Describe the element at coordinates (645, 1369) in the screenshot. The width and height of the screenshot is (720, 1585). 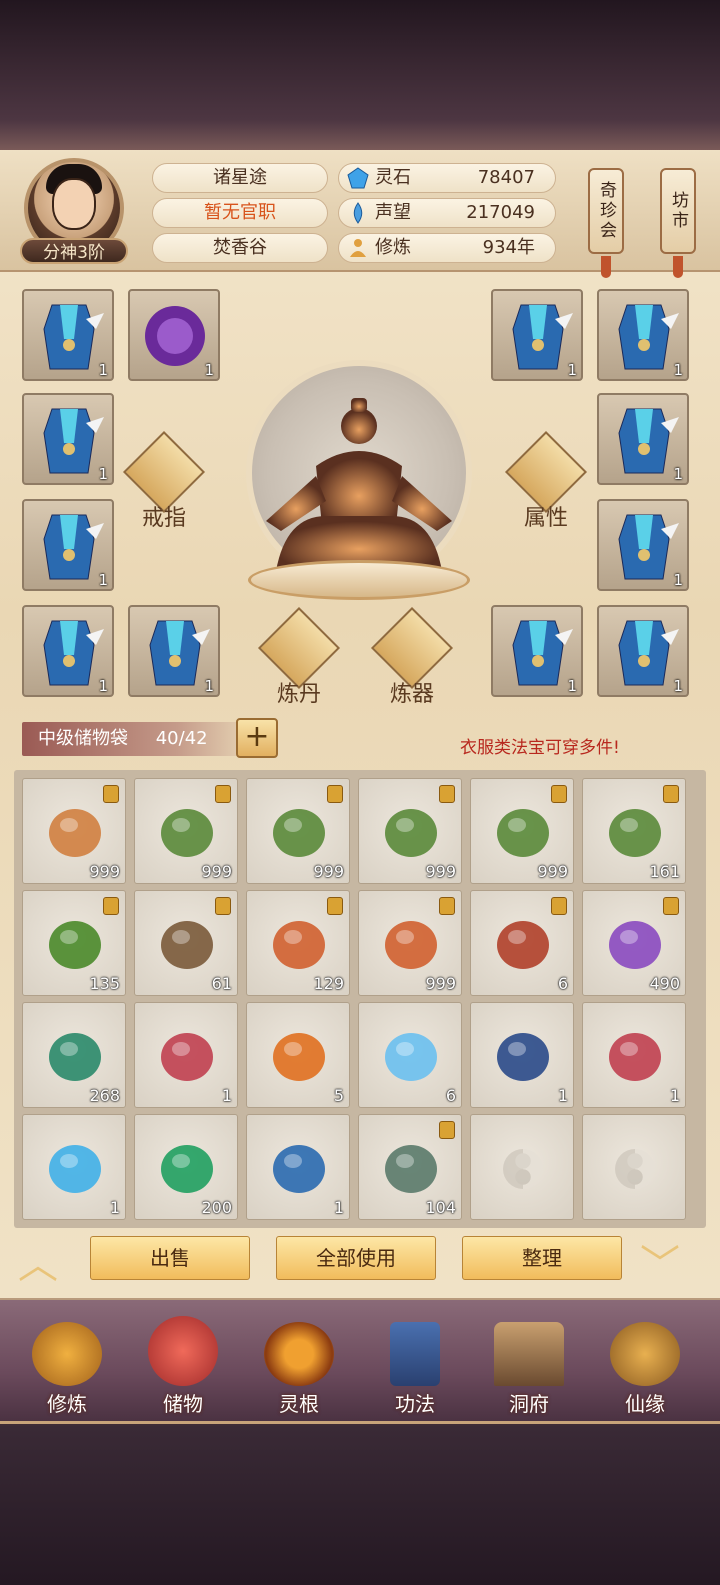
I see `nav-fate: 仙缘` at that location.